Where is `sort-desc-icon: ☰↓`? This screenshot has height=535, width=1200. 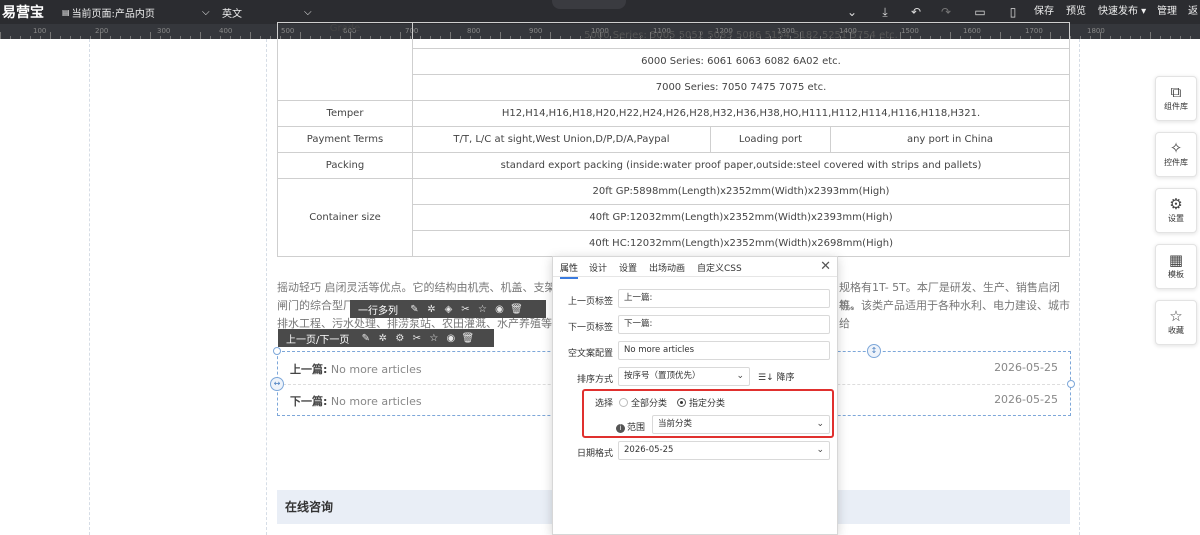 sort-desc-icon: ☰↓ is located at coordinates (766, 378).